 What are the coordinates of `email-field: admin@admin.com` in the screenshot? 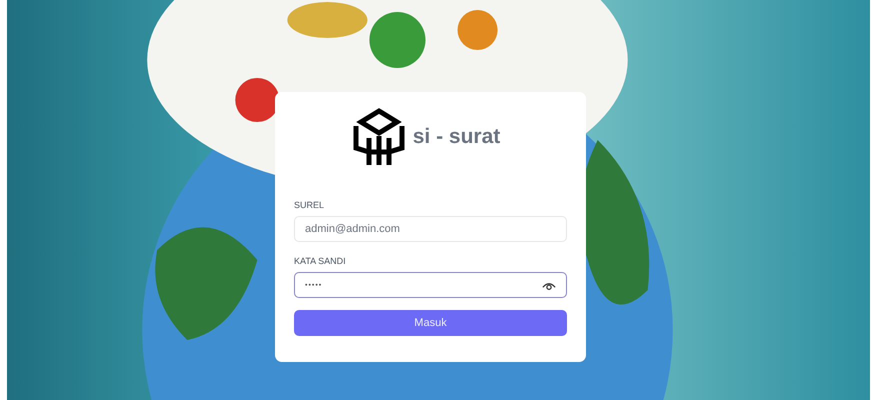 It's located at (430, 229).